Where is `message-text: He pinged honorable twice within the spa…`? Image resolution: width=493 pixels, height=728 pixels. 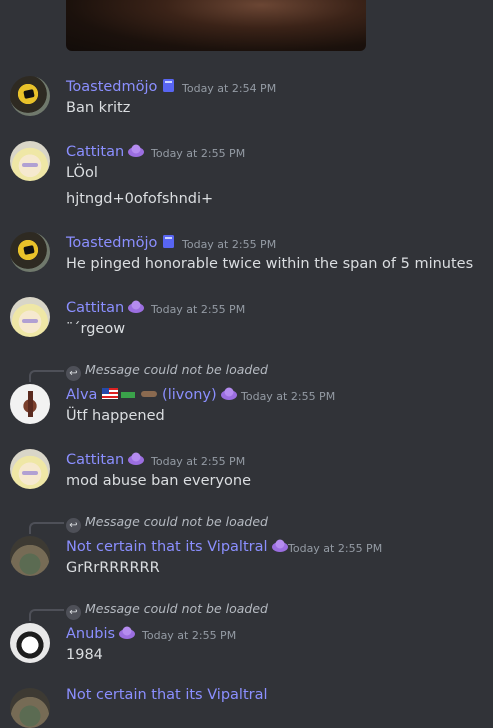
message-text: He pinged honorable twice within the spa… is located at coordinates (270, 264).